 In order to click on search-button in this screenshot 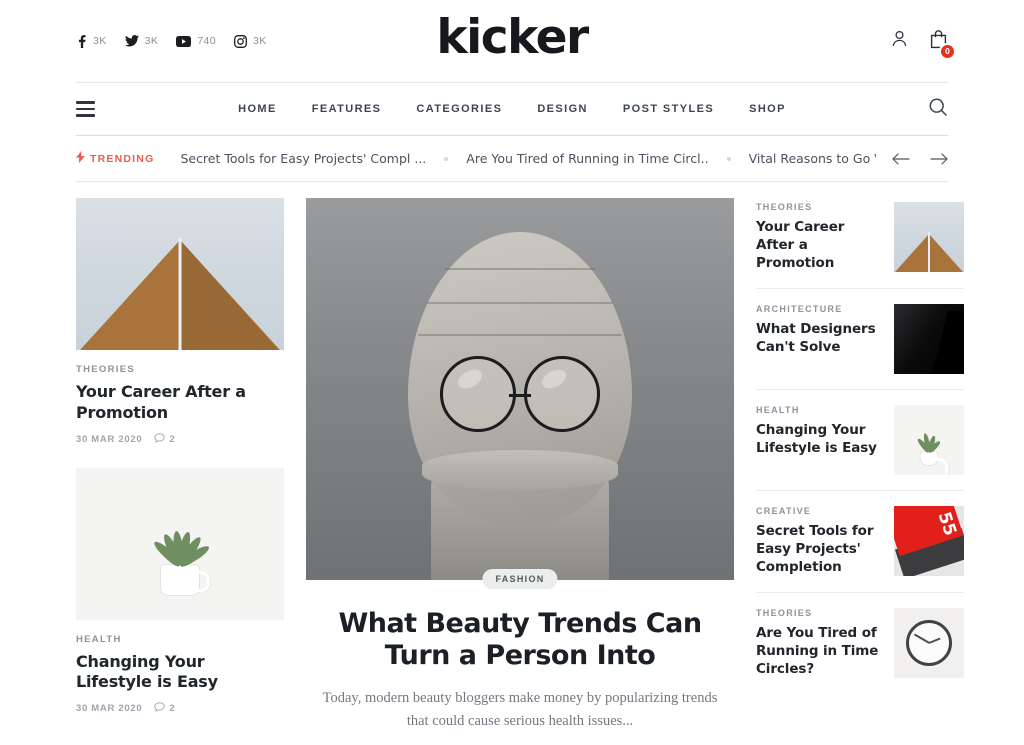, I will do `click(938, 109)`.